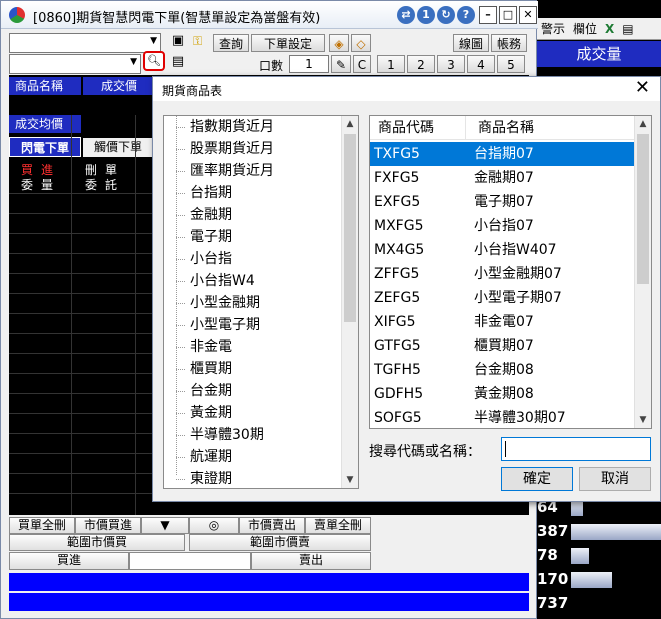  I want to click on center-button: ◎, so click(214, 525).